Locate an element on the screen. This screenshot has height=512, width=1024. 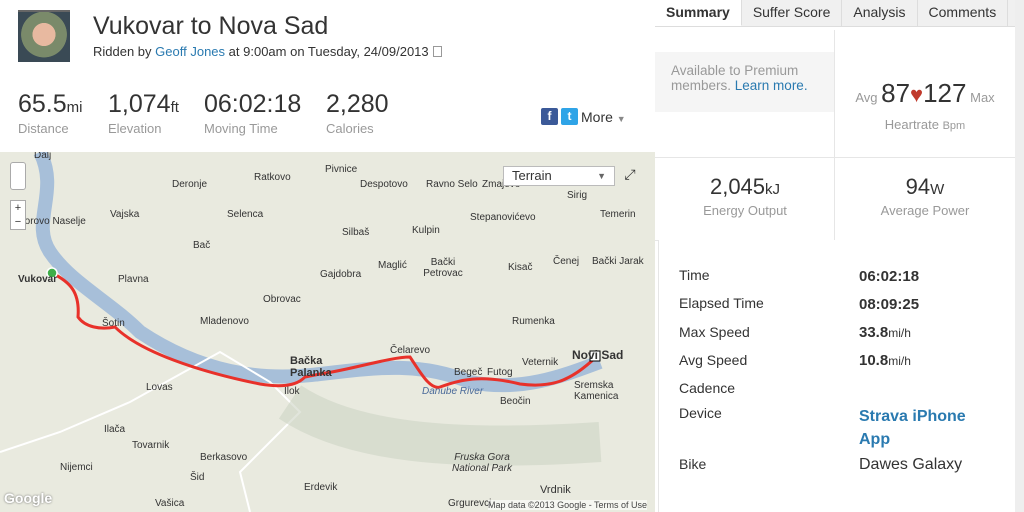
map-label: Mladenovo is located at coordinates (224, 321).